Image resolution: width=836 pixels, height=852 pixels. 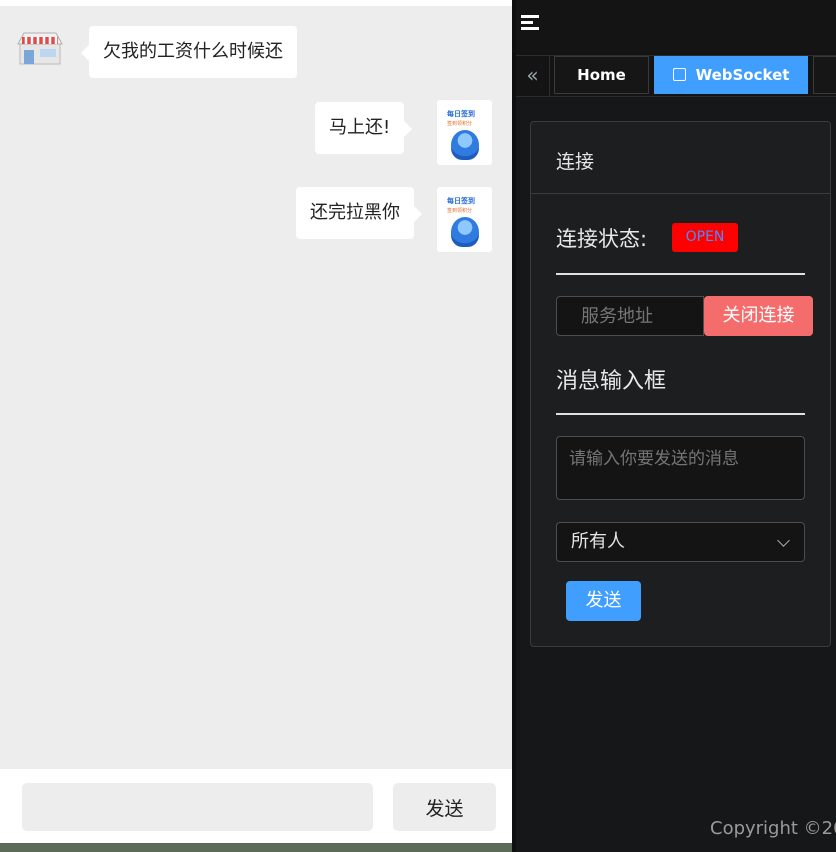 What do you see at coordinates (533, 76) in the screenshot?
I see `double-chevron-left-icon: «` at bounding box center [533, 76].